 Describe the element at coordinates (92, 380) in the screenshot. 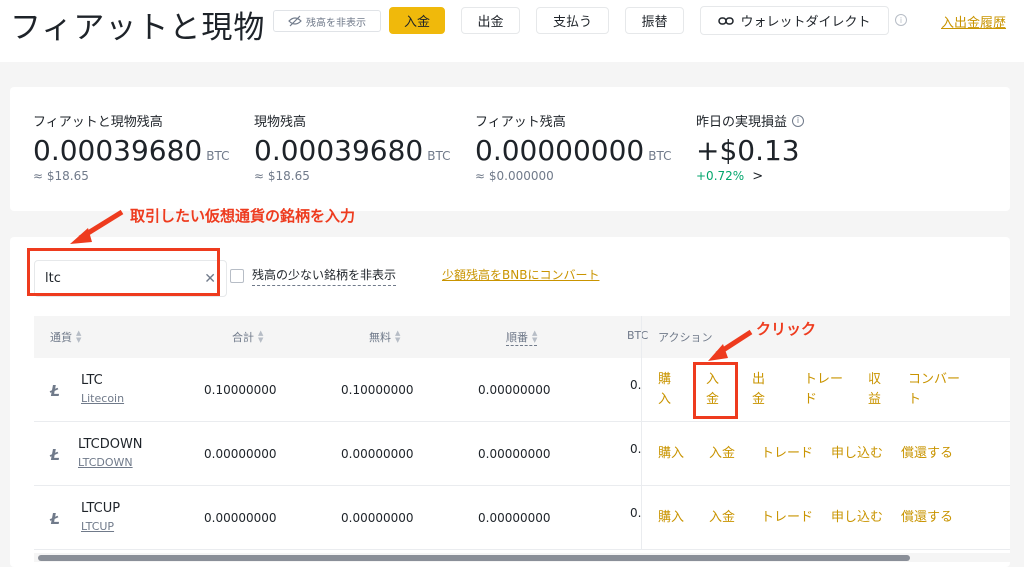

I see `coin-symbol: LTC` at that location.